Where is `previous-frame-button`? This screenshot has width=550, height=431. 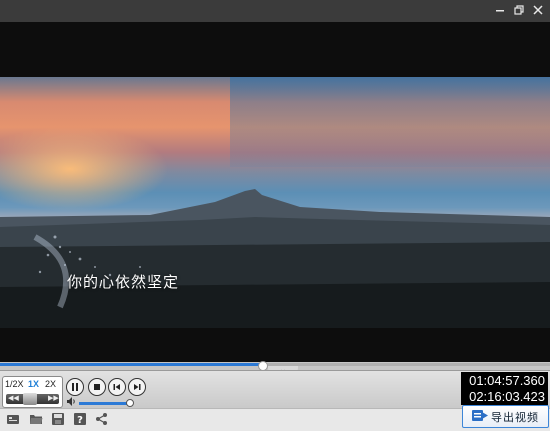
previous-frame-button is located at coordinates (117, 387).